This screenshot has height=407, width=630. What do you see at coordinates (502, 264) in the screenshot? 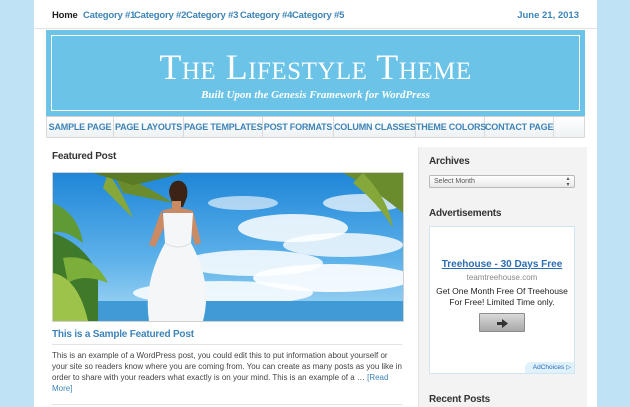
I see `ad-headline-link: Treehouse - 30 Days Free` at bounding box center [502, 264].